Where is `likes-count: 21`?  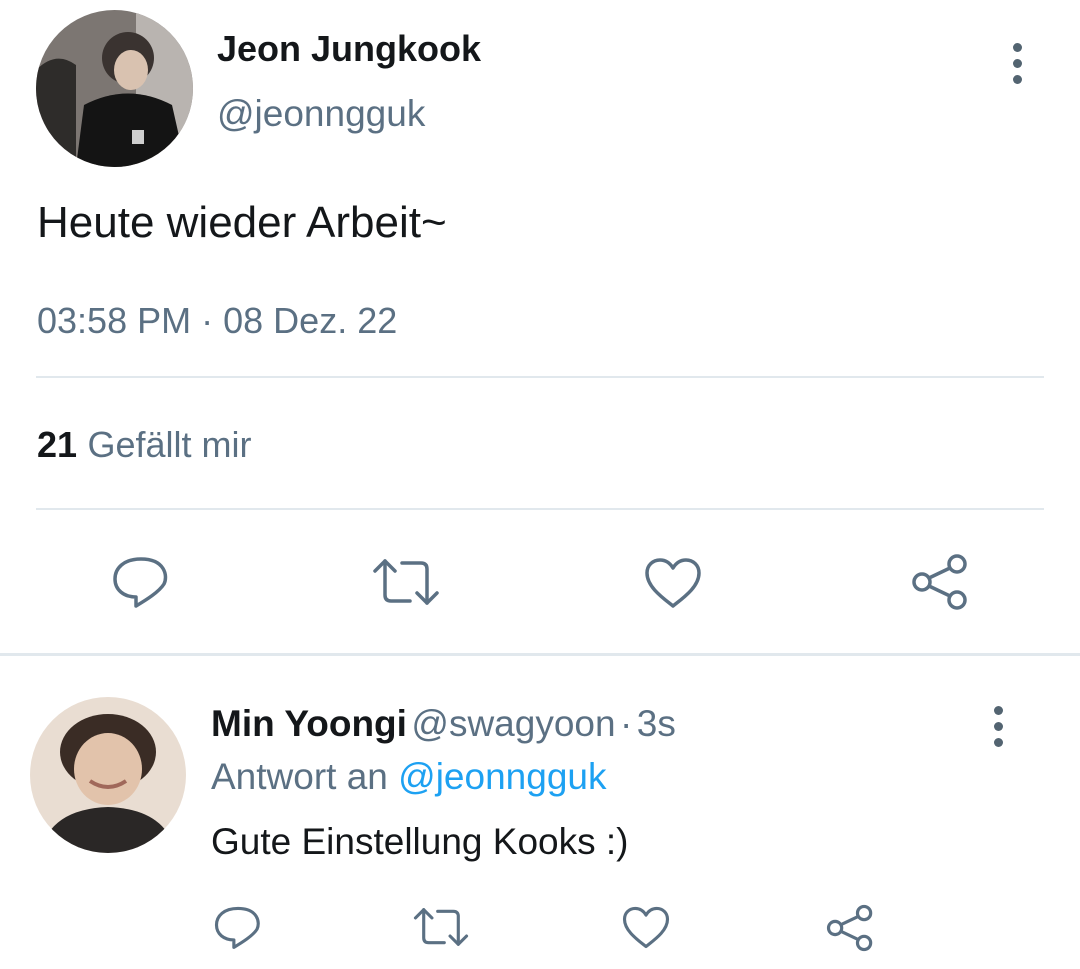 likes-count: 21 is located at coordinates (57, 444).